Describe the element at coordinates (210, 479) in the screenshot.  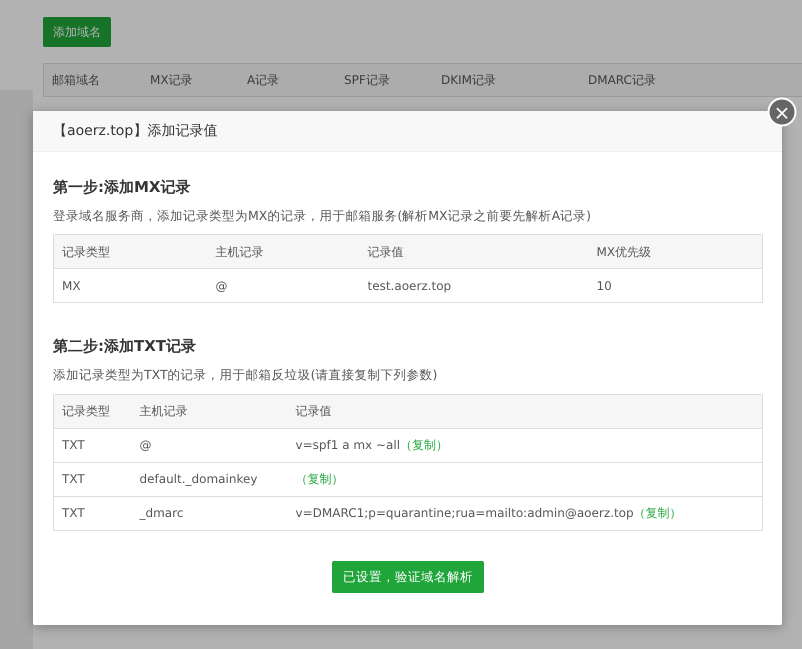
I see `table-cell: default._domainkey` at that location.